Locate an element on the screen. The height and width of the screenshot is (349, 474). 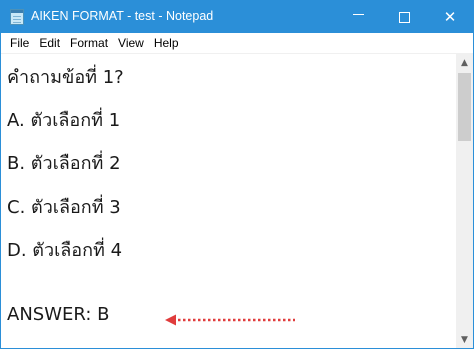
window-title: AIKEN FORMAT - test - Notepad is located at coordinates (122, 16).